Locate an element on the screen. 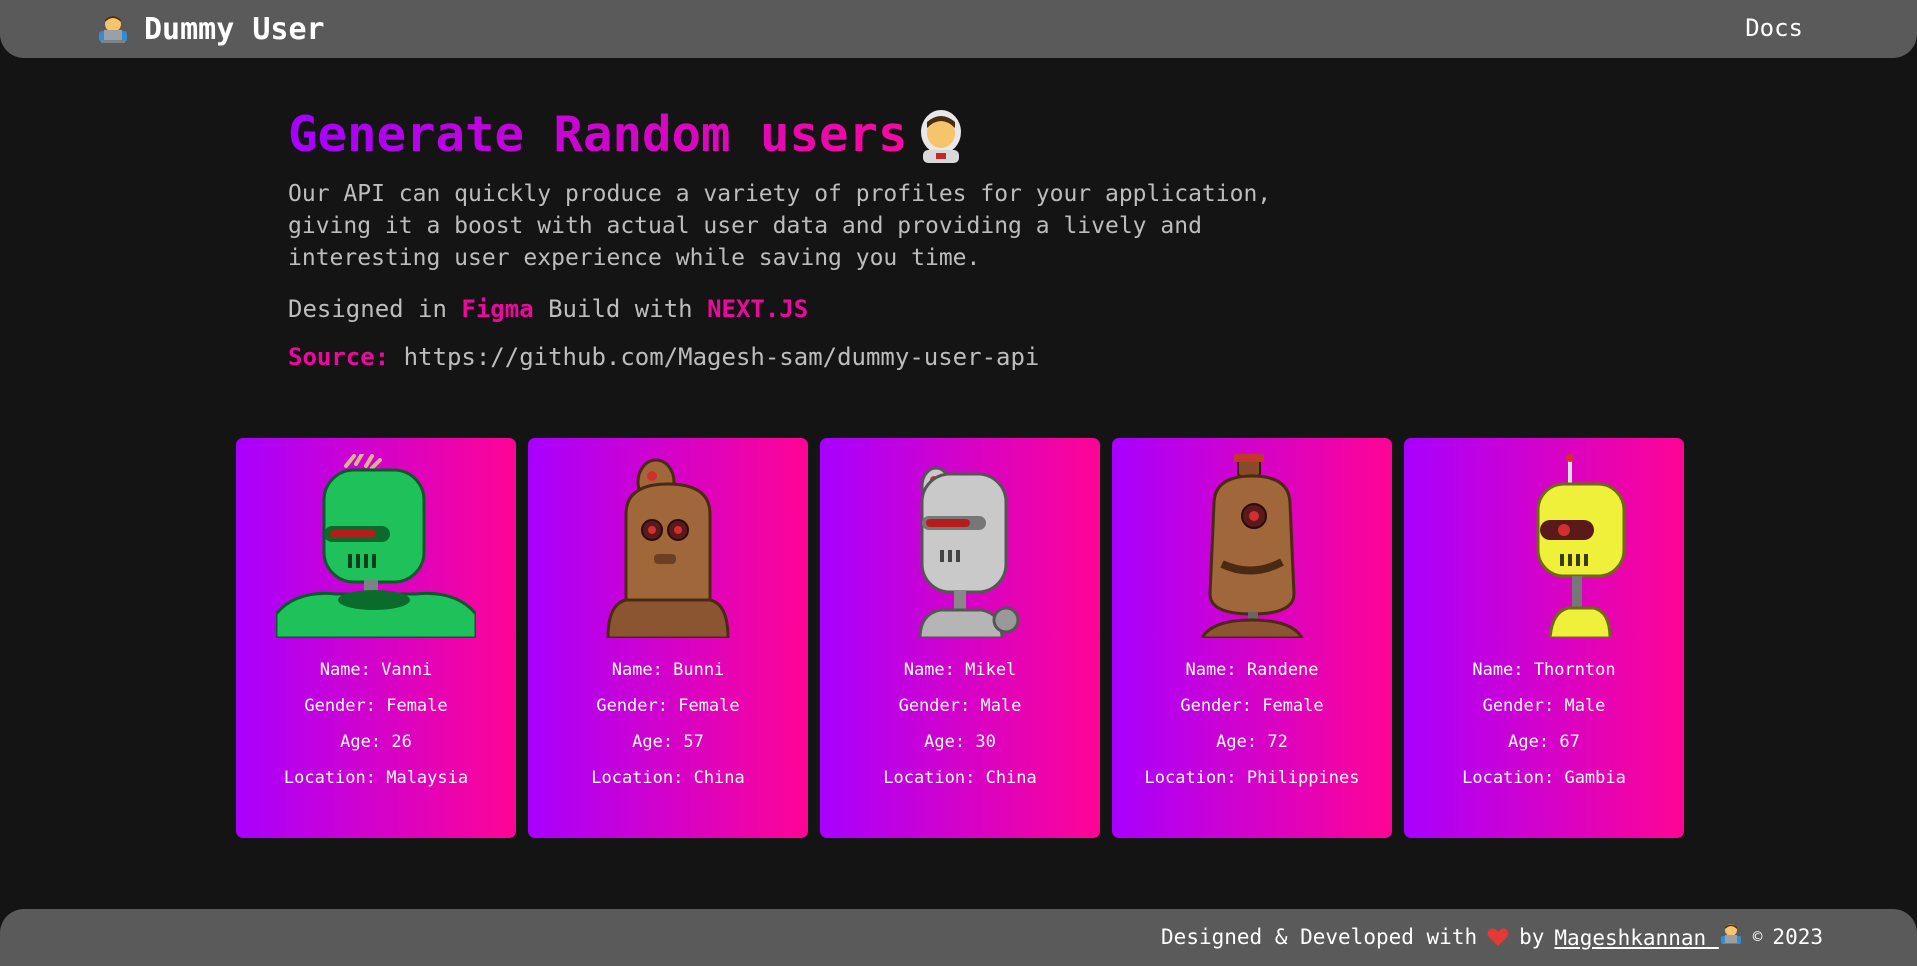 Image resolution: width=1917 pixels, height=966 pixels. user-age: Age: 30 is located at coordinates (960, 742).